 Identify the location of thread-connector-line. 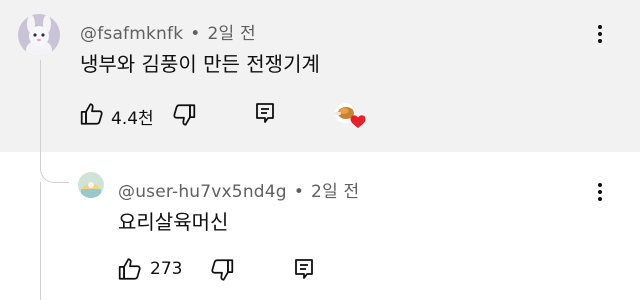
(40, 106).